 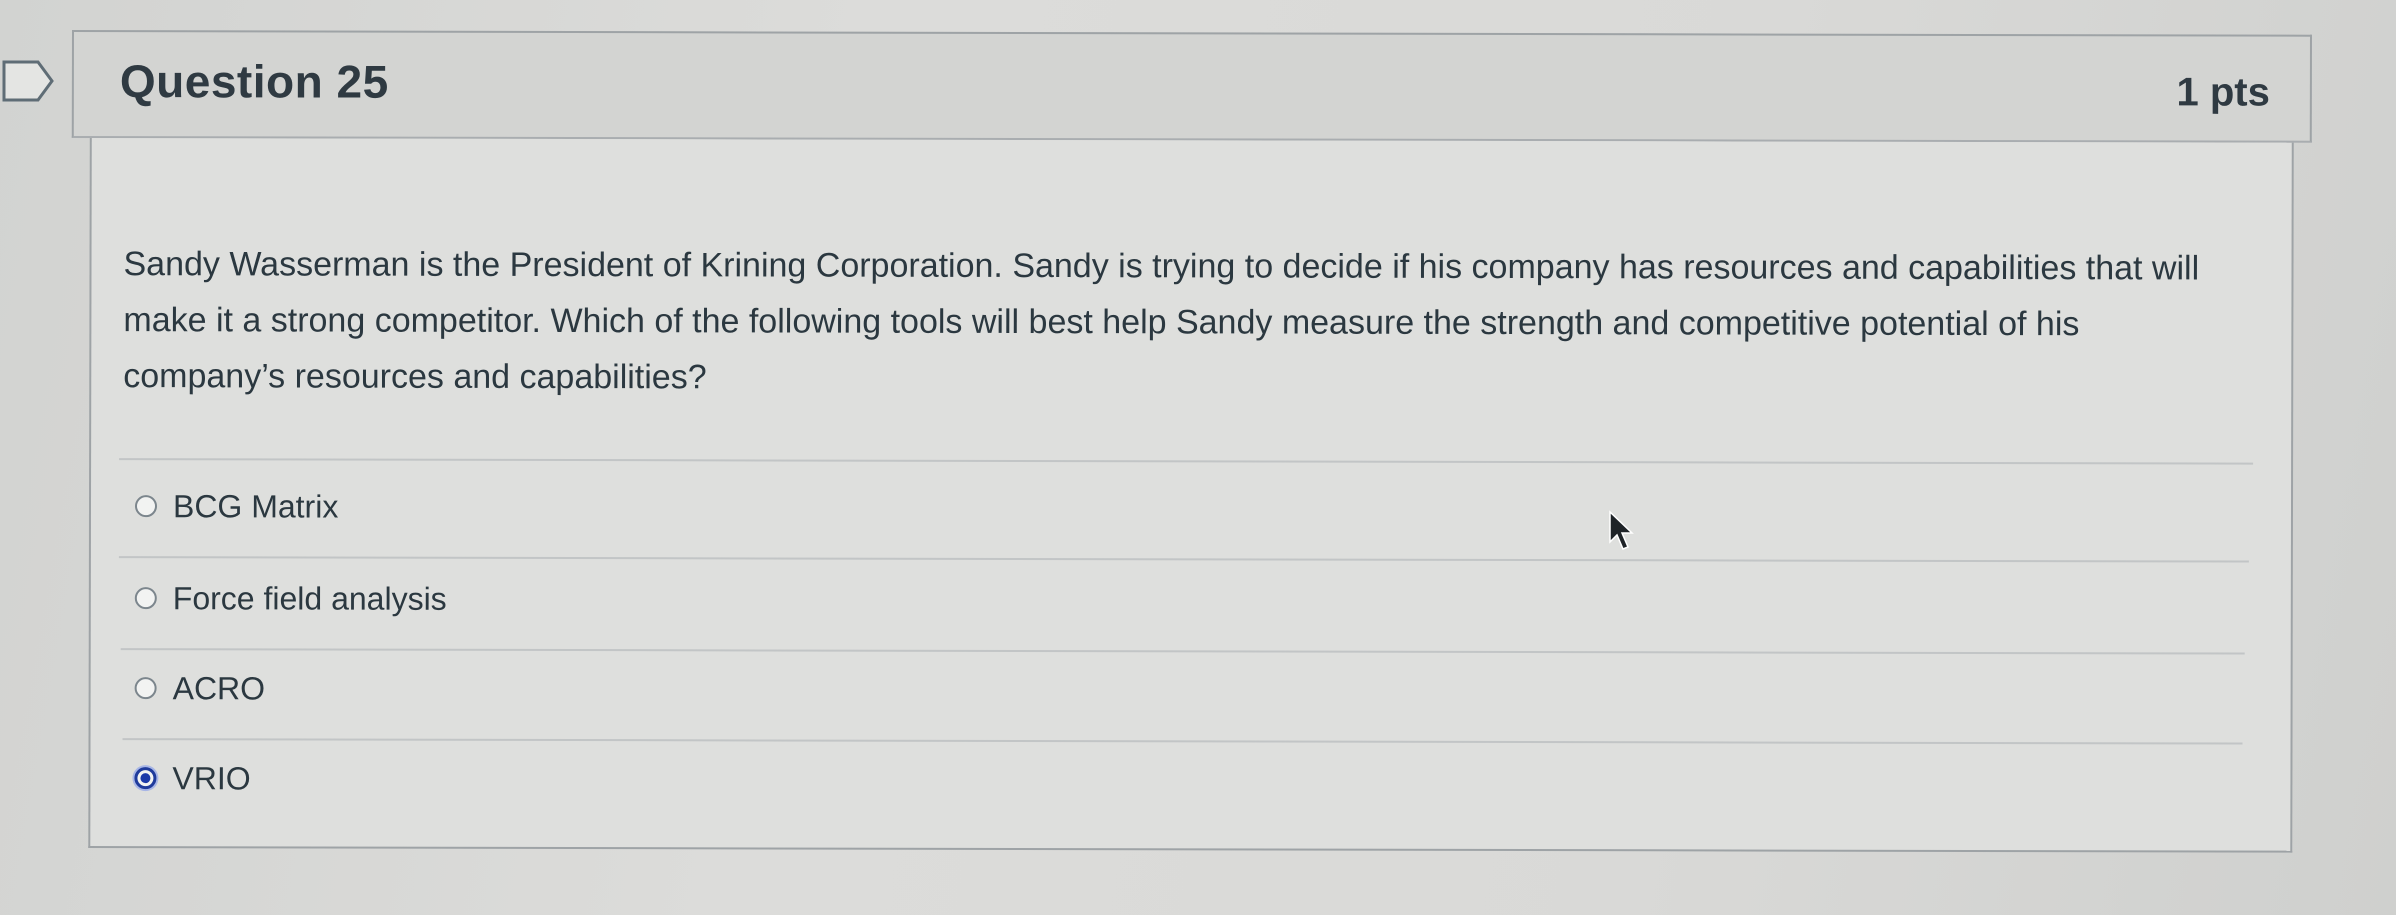 I want to click on answer-option-force-field-analysis: Force field analysis, so click(x=290, y=598).